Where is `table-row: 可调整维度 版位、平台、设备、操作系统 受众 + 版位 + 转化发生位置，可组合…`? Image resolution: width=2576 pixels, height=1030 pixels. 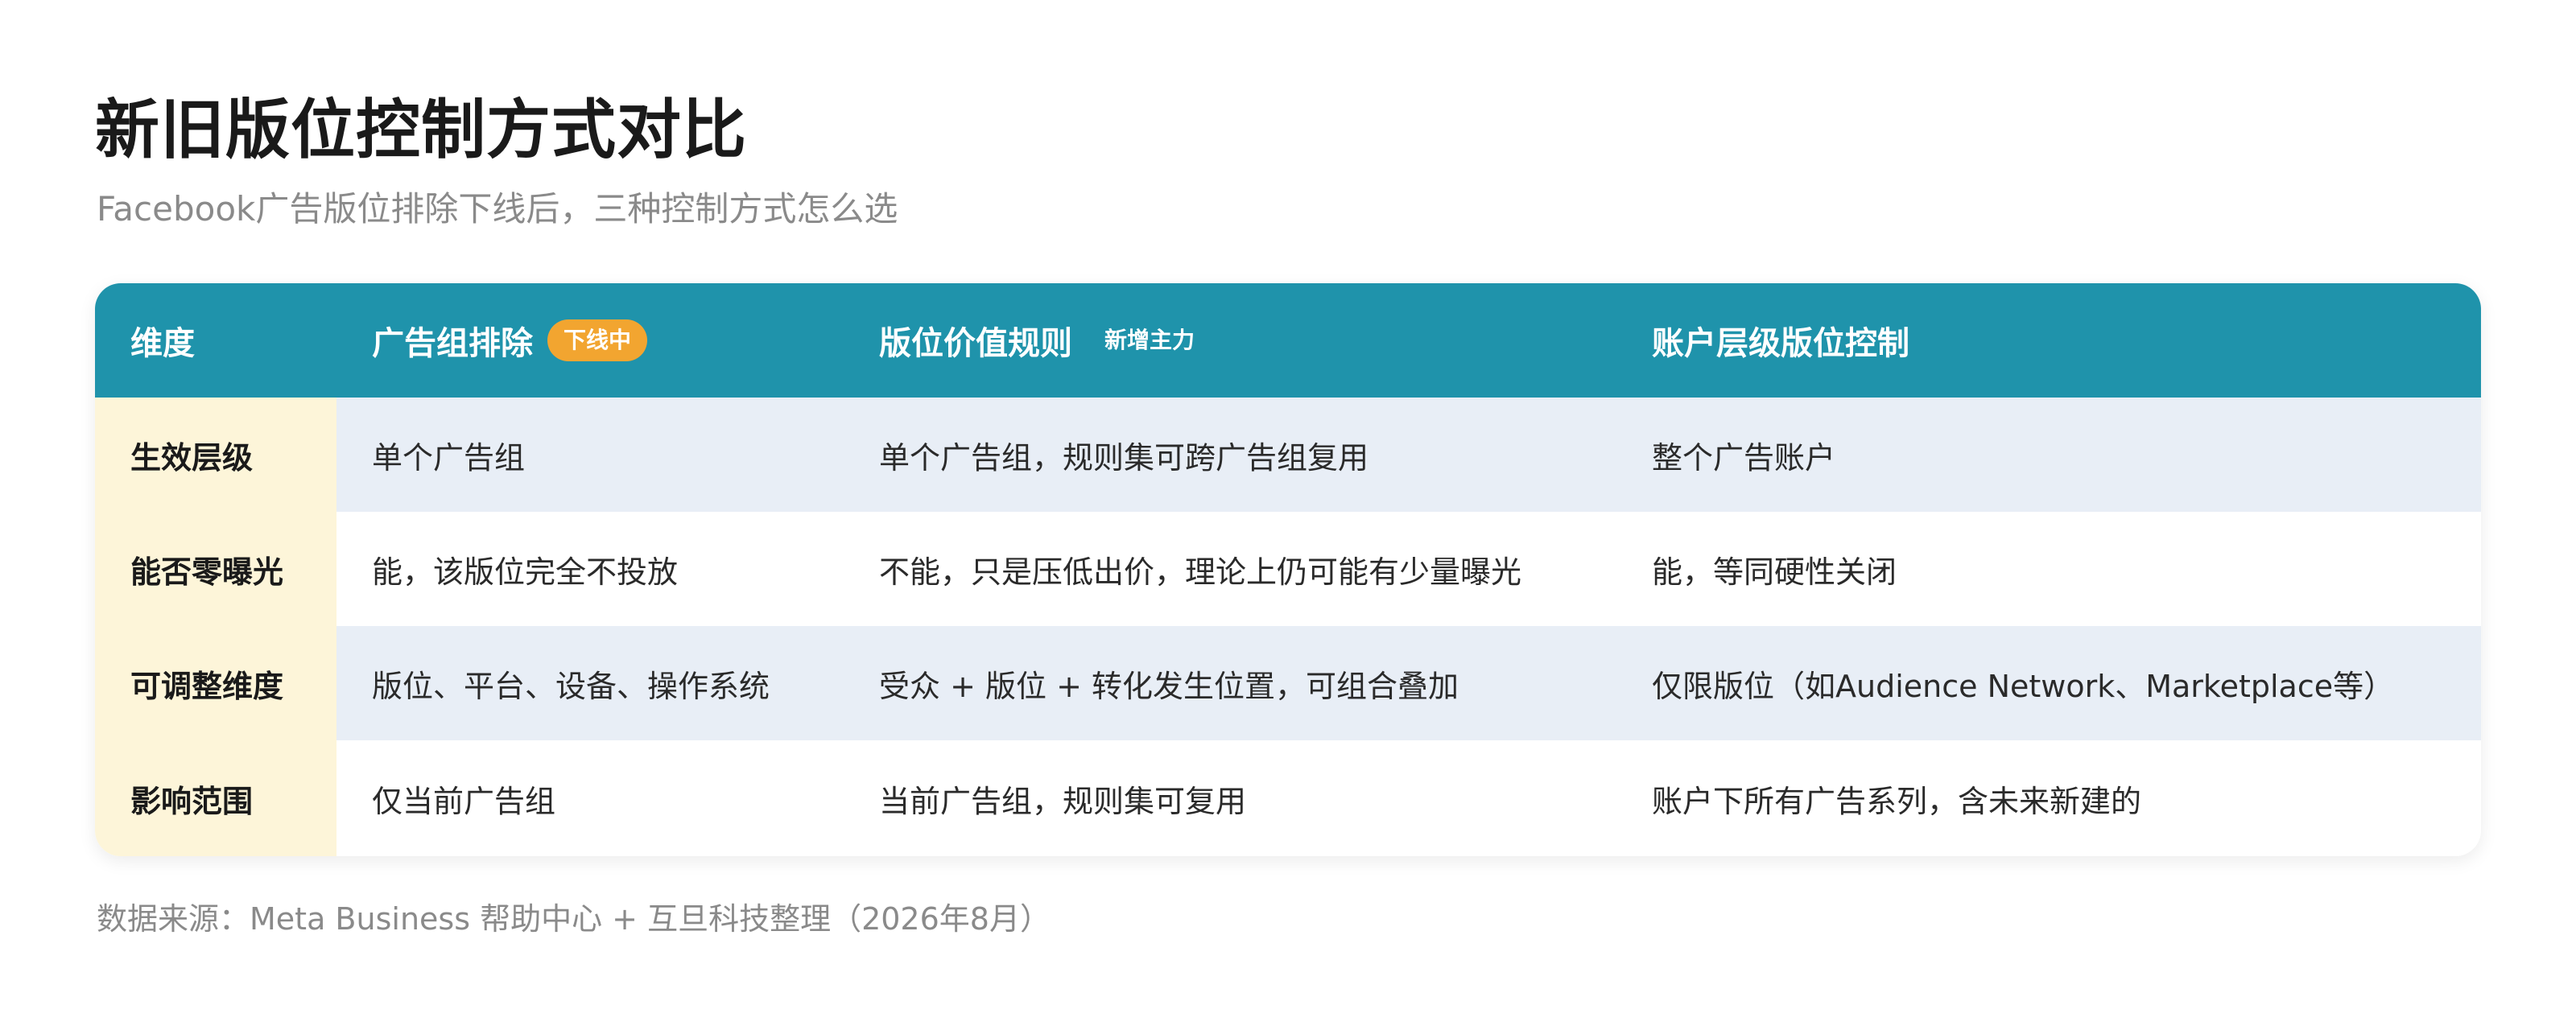 table-row: 可调整维度 版位、平台、设备、操作系统 受众 + 版位 + 转化发生位置，可组合… is located at coordinates (1288, 683).